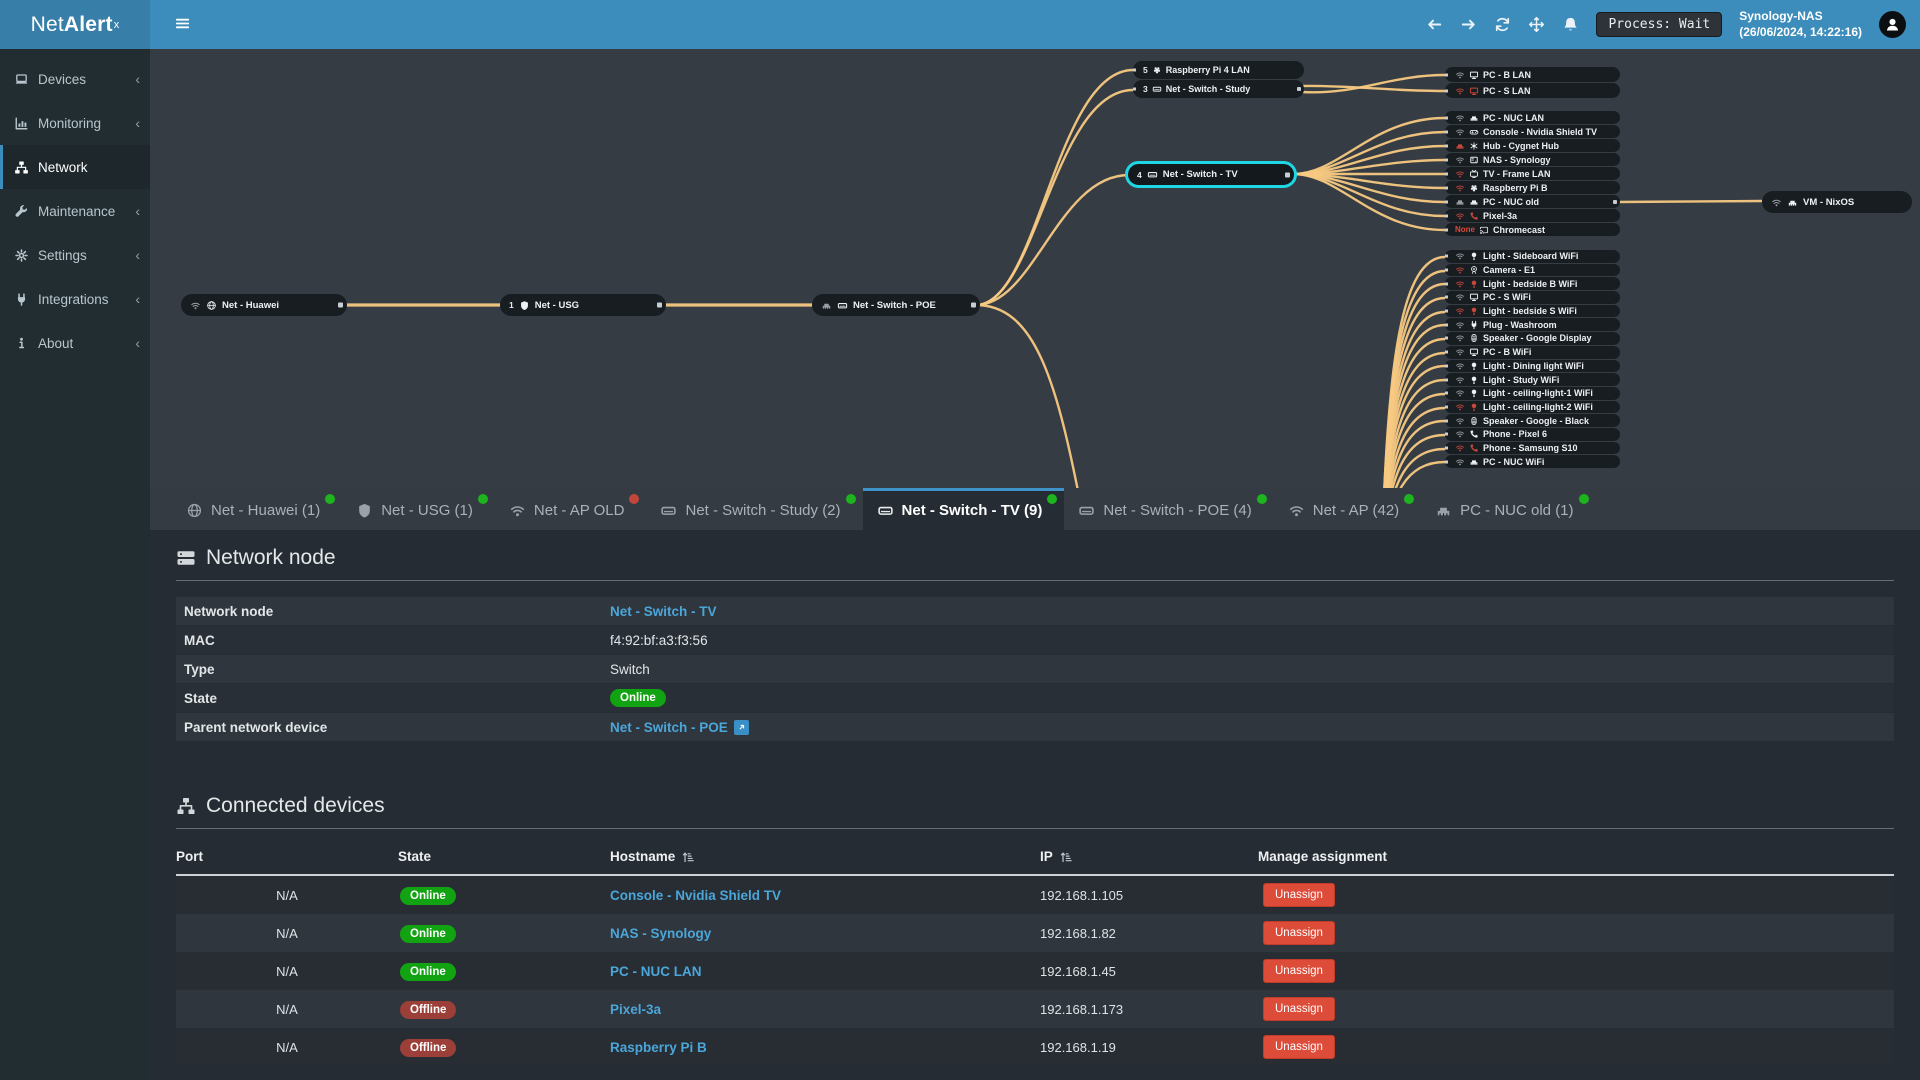  I want to click on diagram-node: 3 Net - Switch - Study, so click(1218, 89).